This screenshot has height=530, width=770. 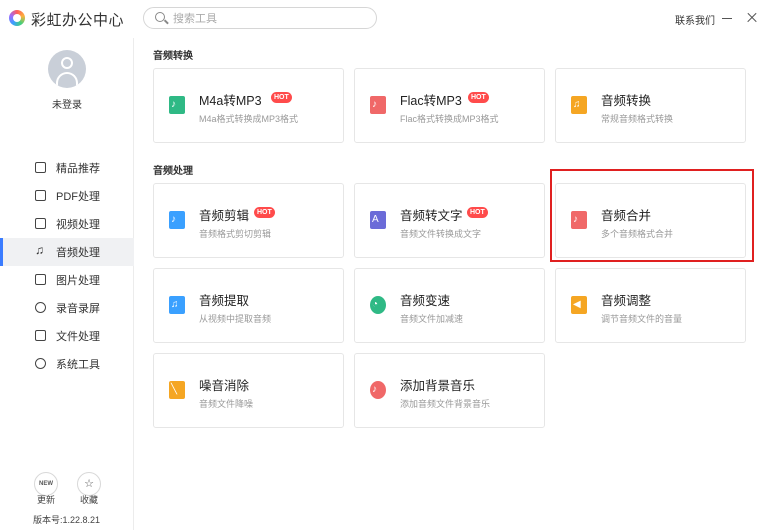 What do you see at coordinates (248, 220) in the screenshot?
I see `tool-card-audio-cut: ♪ 音频剪辑 HOT 音频格式剪切剪辑` at bounding box center [248, 220].